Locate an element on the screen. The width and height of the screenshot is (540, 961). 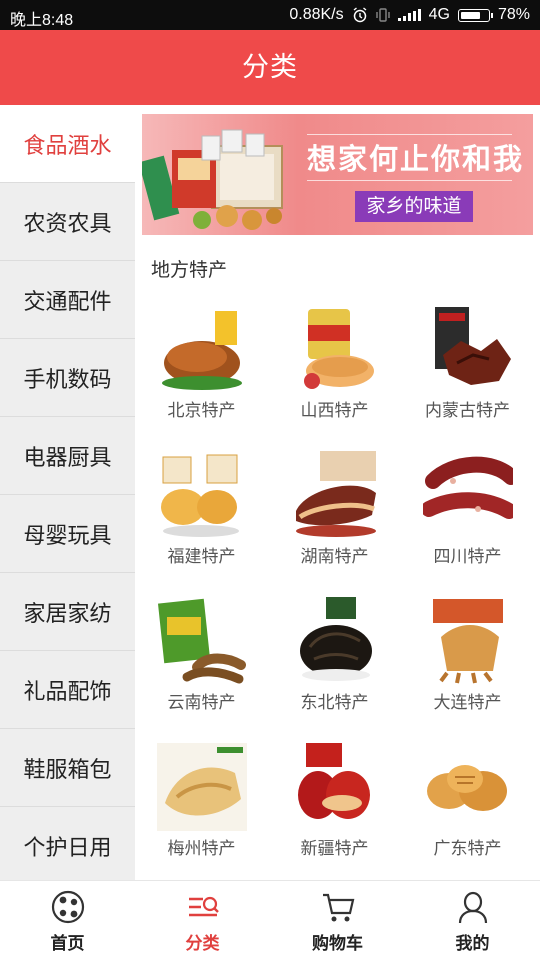
page-title: 分类 is located at coordinates (270, 67).